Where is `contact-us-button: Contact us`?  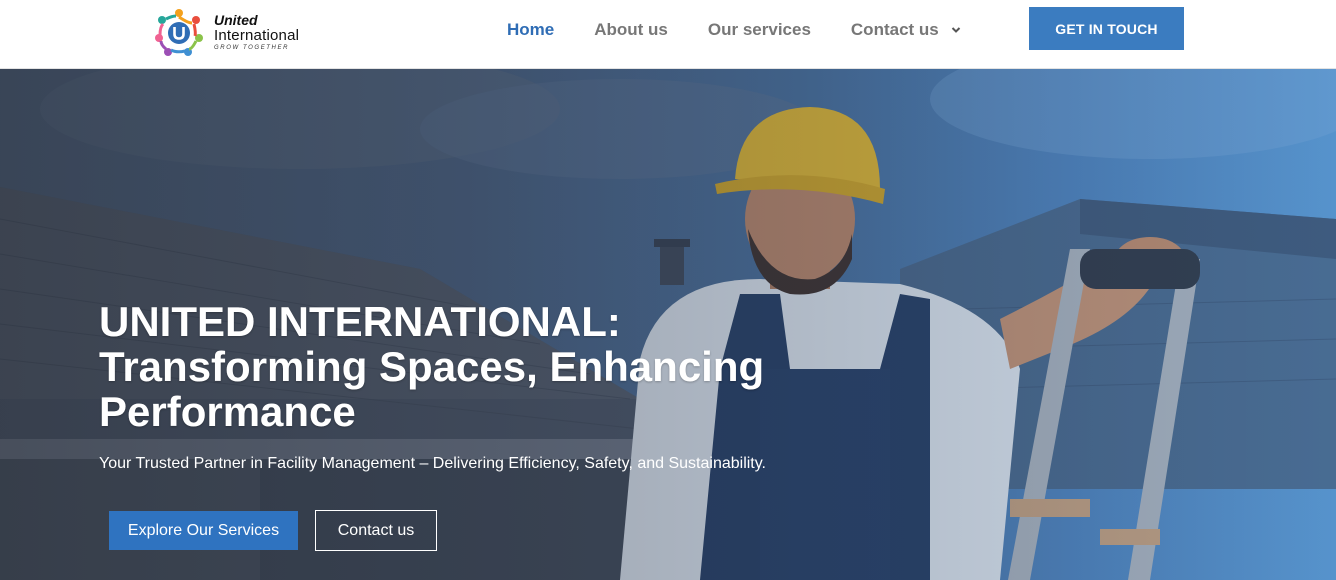 contact-us-button: Contact us is located at coordinates (376, 530).